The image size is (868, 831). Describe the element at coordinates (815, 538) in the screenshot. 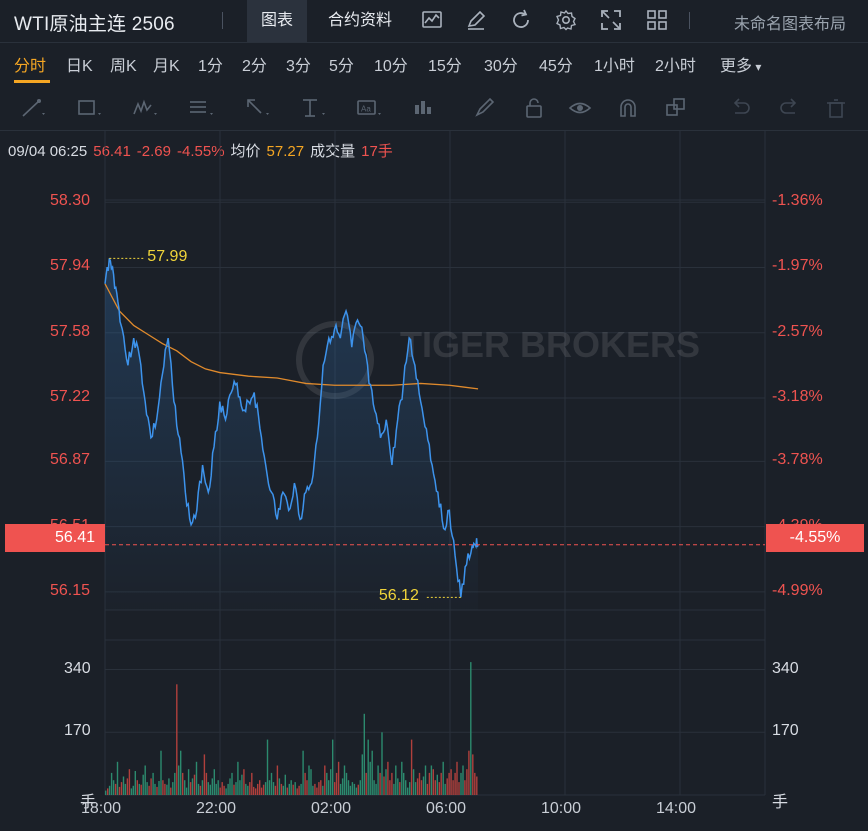

I see `current-pct-box: -4.55%` at that location.